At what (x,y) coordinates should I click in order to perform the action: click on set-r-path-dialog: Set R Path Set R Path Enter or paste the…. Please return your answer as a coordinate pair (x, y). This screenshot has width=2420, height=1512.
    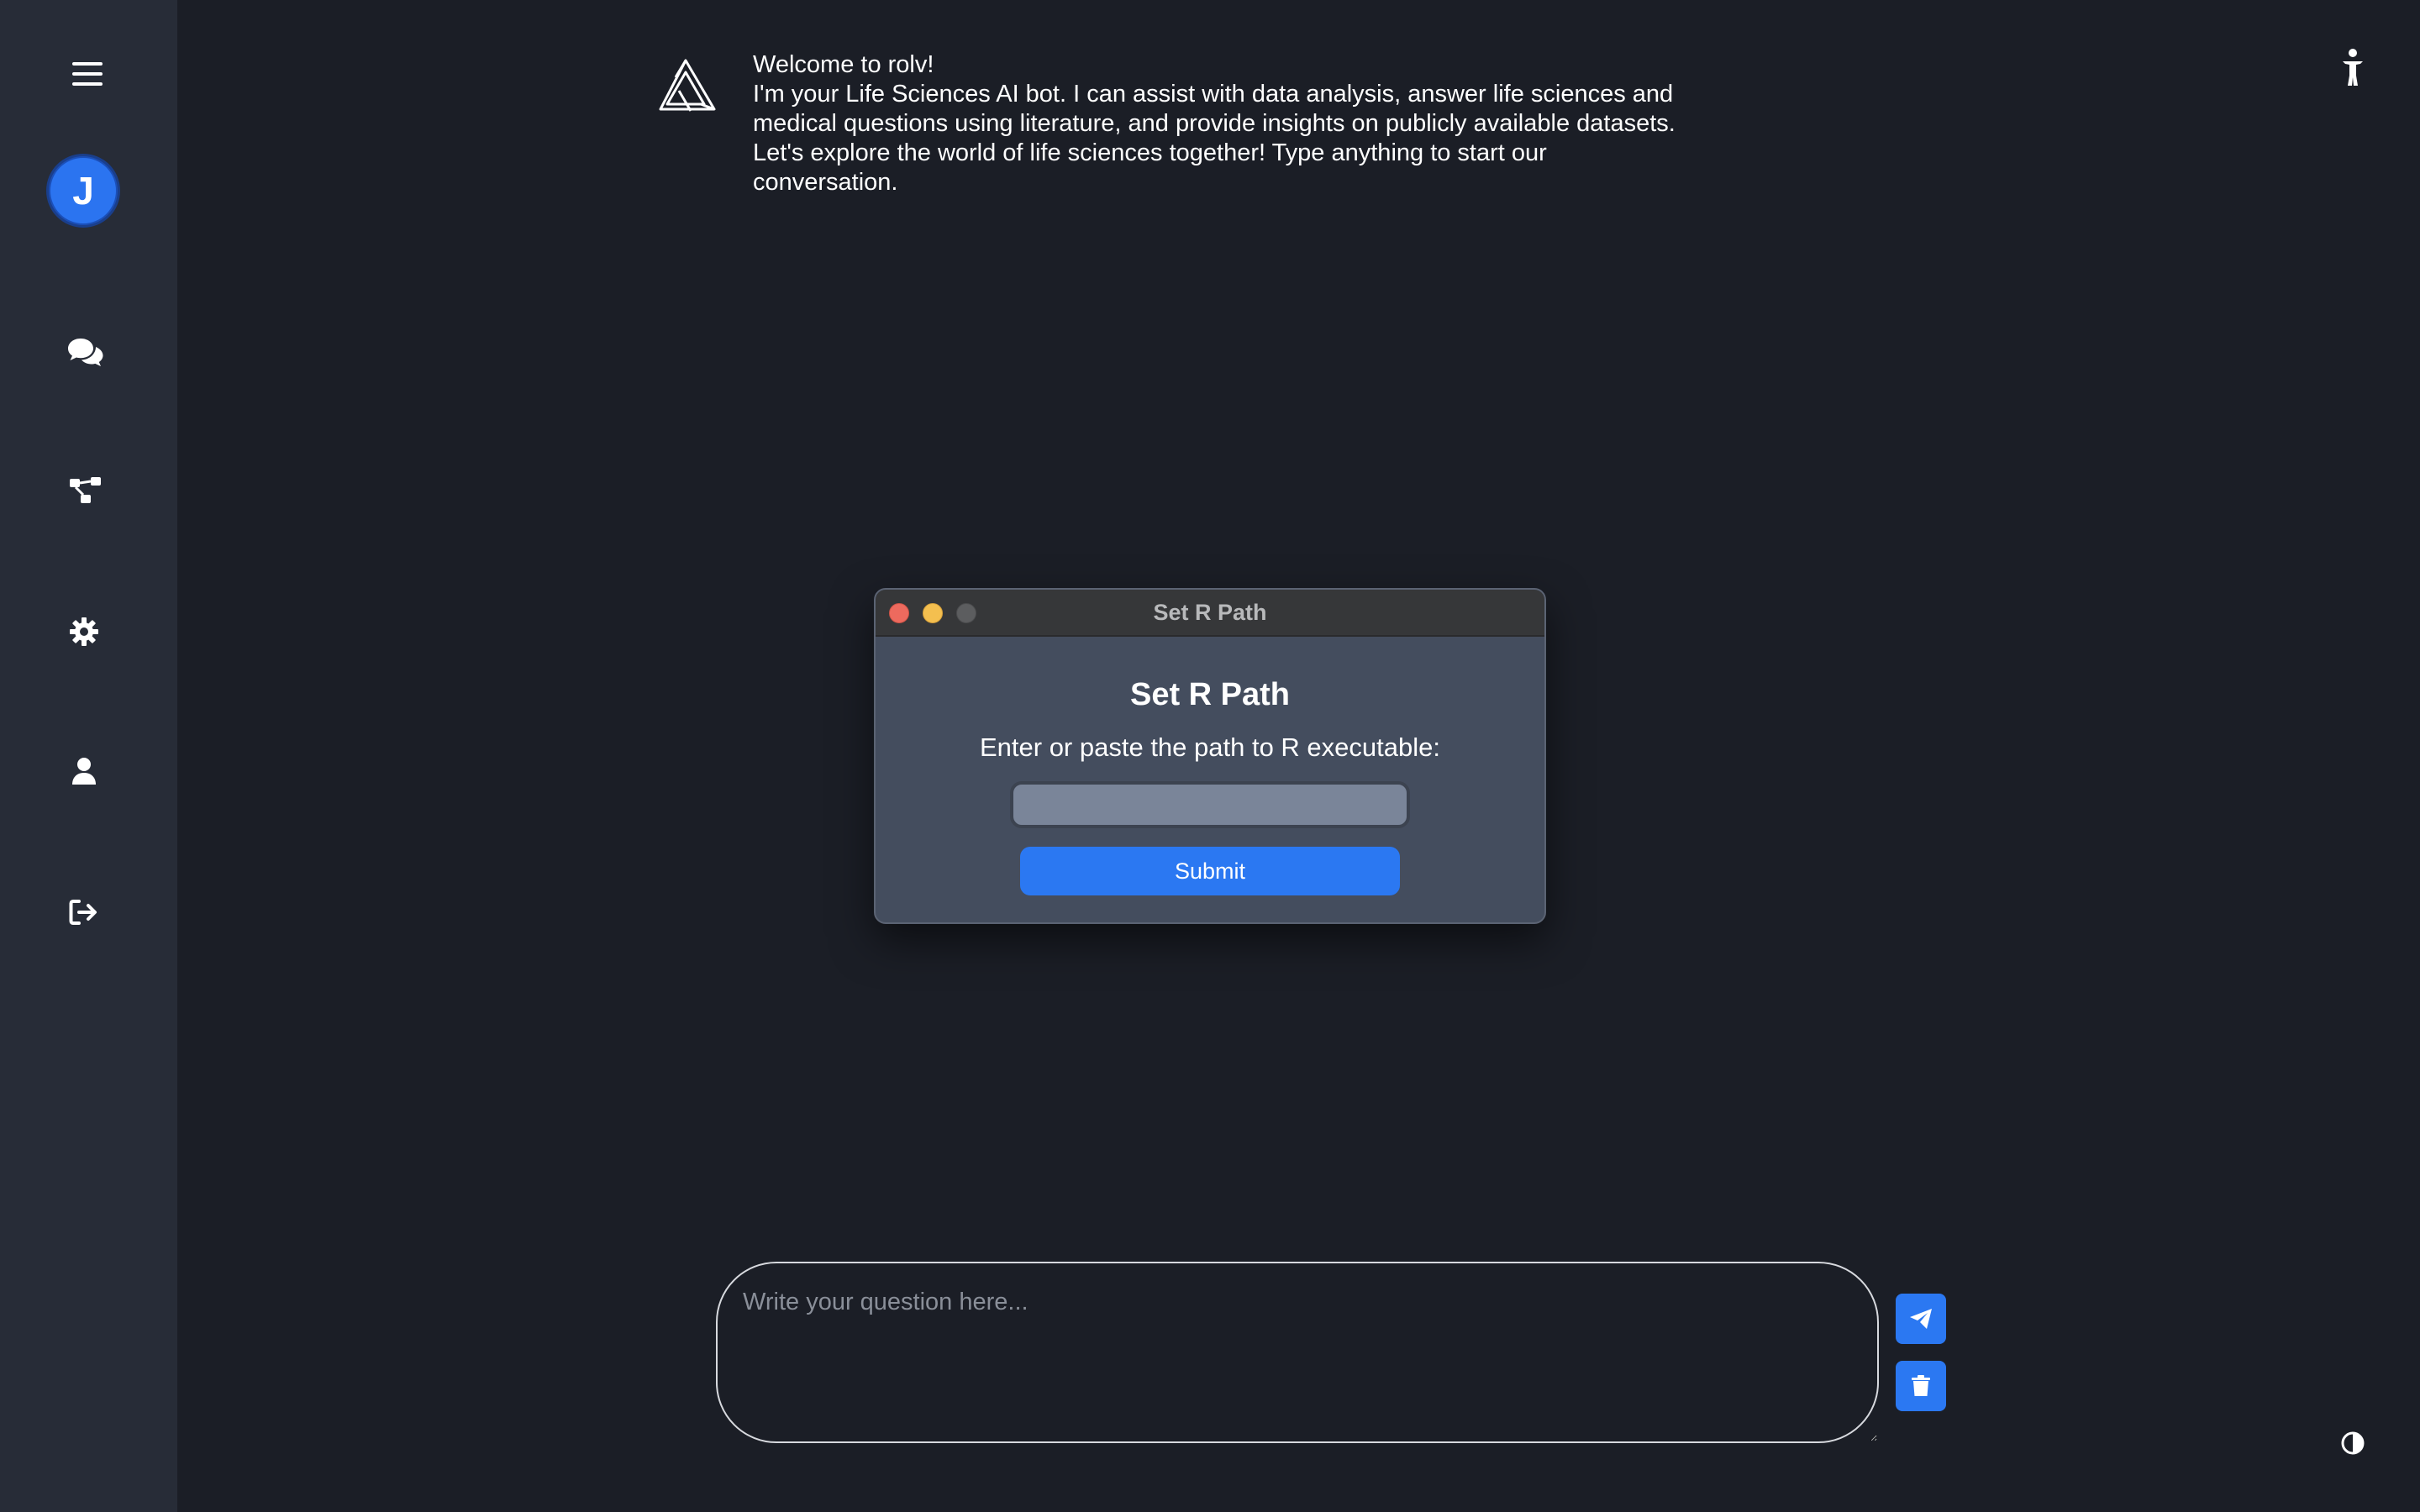
    Looking at the image, I should click on (1210, 756).